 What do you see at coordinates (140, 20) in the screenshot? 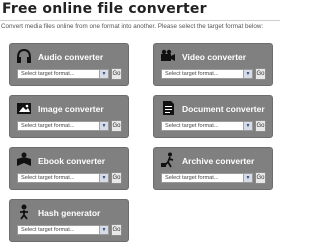
I see `title-divider` at bounding box center [140, 20].